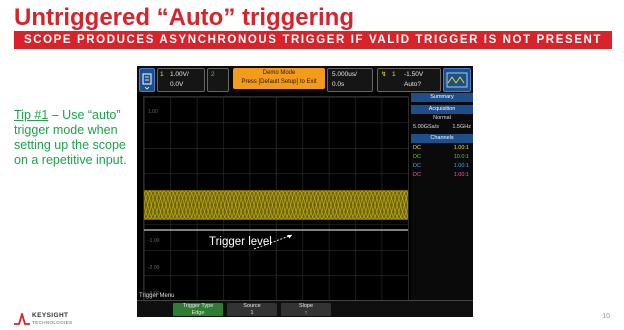  Describe the element at coordinates (157, 296) in the screenshot. I see `trigger-menu-title: Trigger Menu` at that location.